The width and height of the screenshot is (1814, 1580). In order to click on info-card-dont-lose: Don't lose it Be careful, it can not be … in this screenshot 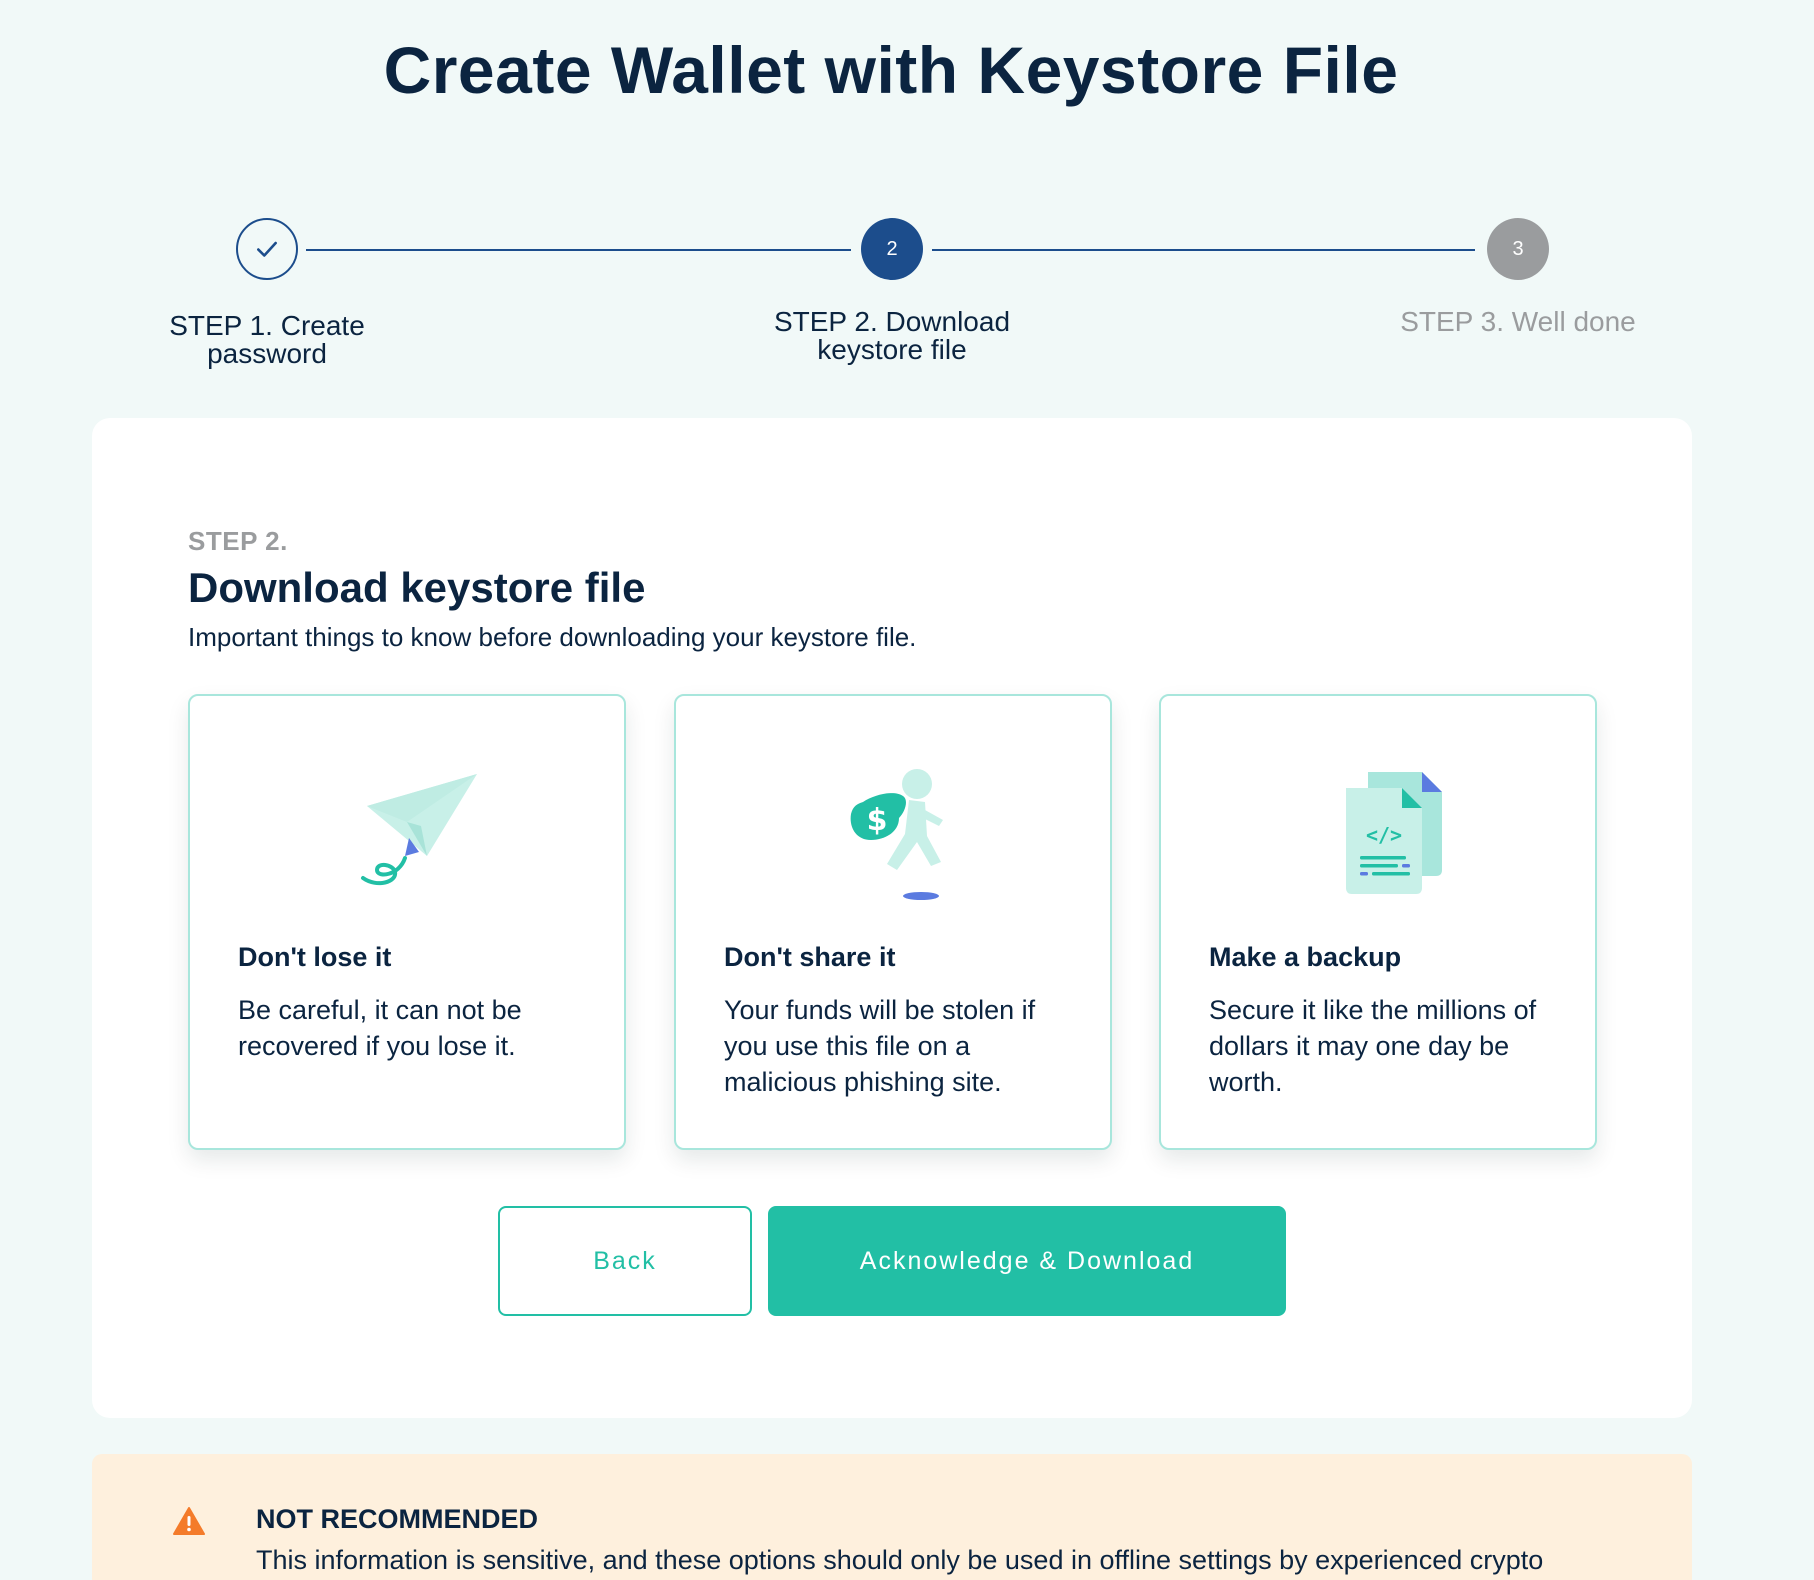, I will do `click(407, 922)`.